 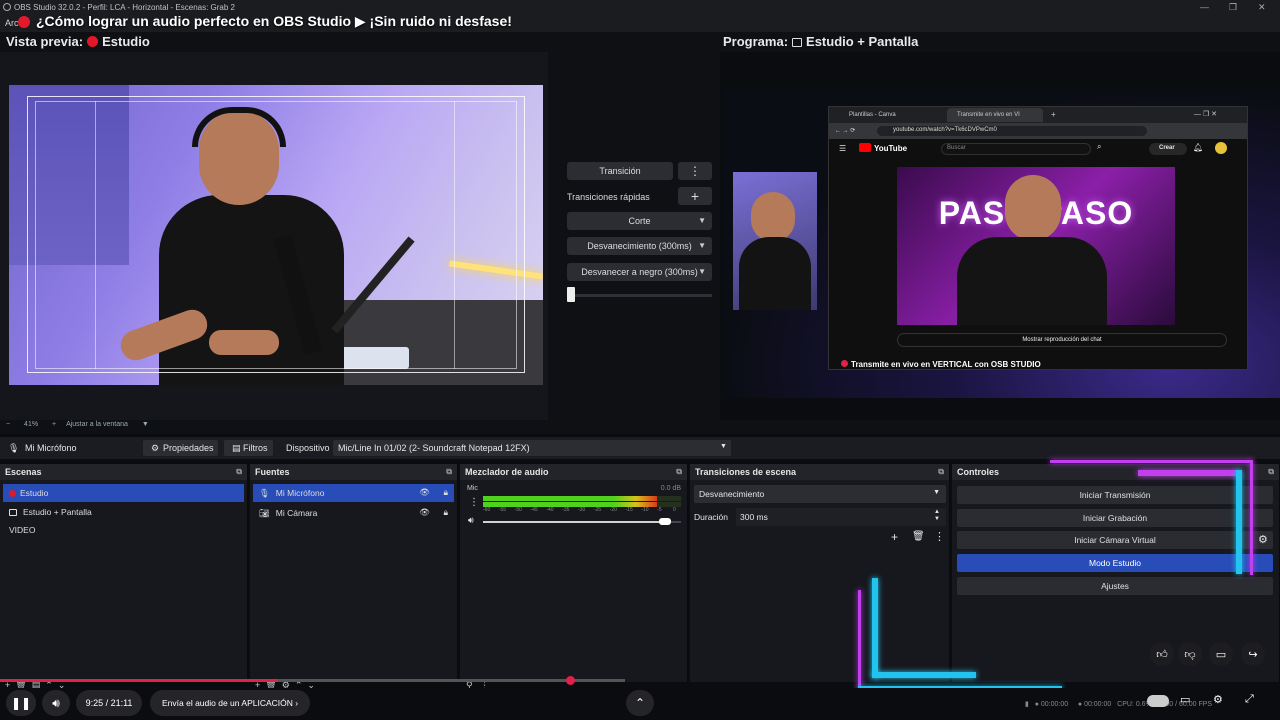 What do you see at coordinates (1249, 699) in the screenshot?
I see `fullscreen-icon: ⤢` at bounding box center [1249, 699].